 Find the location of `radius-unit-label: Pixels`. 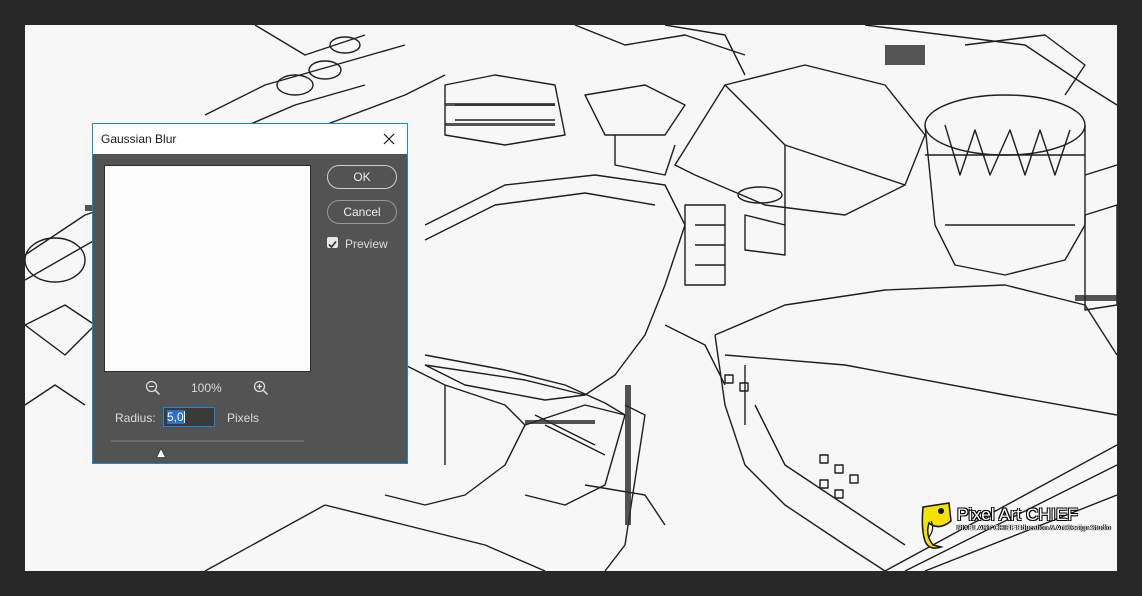

radius-unit-label: Pixels is located at coordinates (243, 418).